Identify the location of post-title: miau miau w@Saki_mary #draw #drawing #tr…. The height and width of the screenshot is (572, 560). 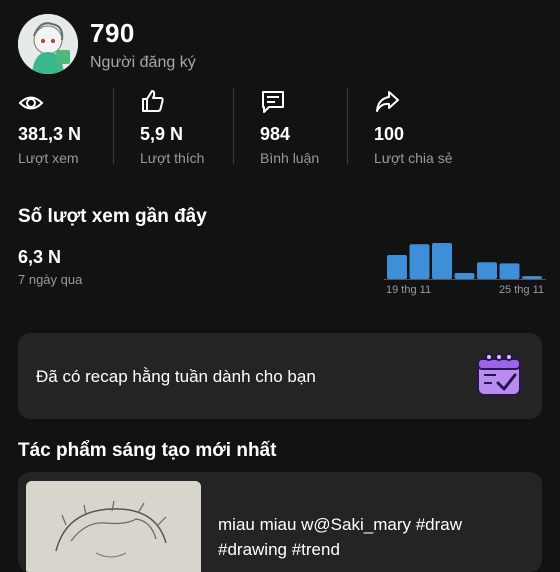
(340, 537).